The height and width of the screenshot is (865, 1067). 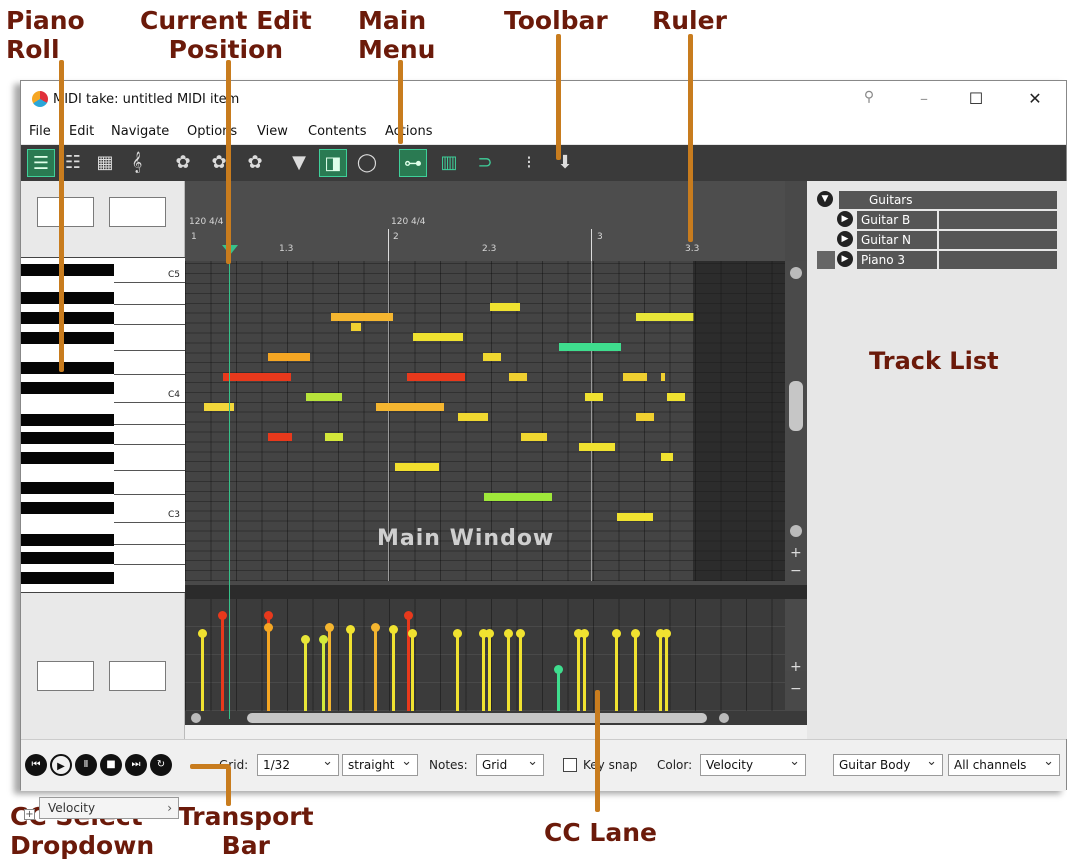 What do you see at coordinates (86, 765) in the screenshot?
I see `pause-icon: Ⅱ` at bounding box center [86, 765].